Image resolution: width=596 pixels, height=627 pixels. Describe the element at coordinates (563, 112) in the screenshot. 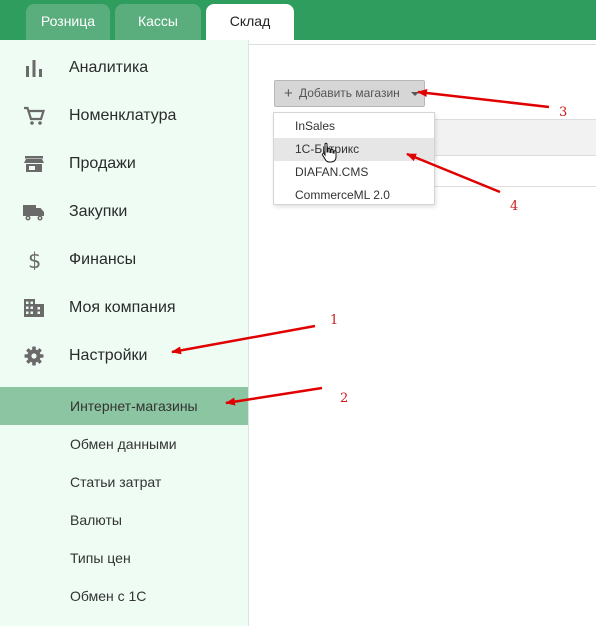

I see `annotation-number-3: 3` at that location.